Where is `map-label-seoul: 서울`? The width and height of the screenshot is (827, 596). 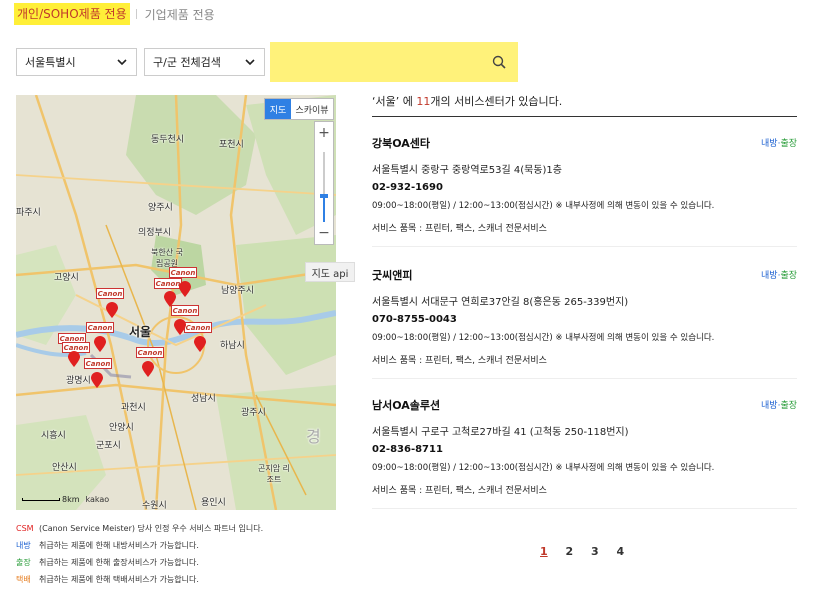
map-label-seoul: 서울 is located at coordinates (140, 332).